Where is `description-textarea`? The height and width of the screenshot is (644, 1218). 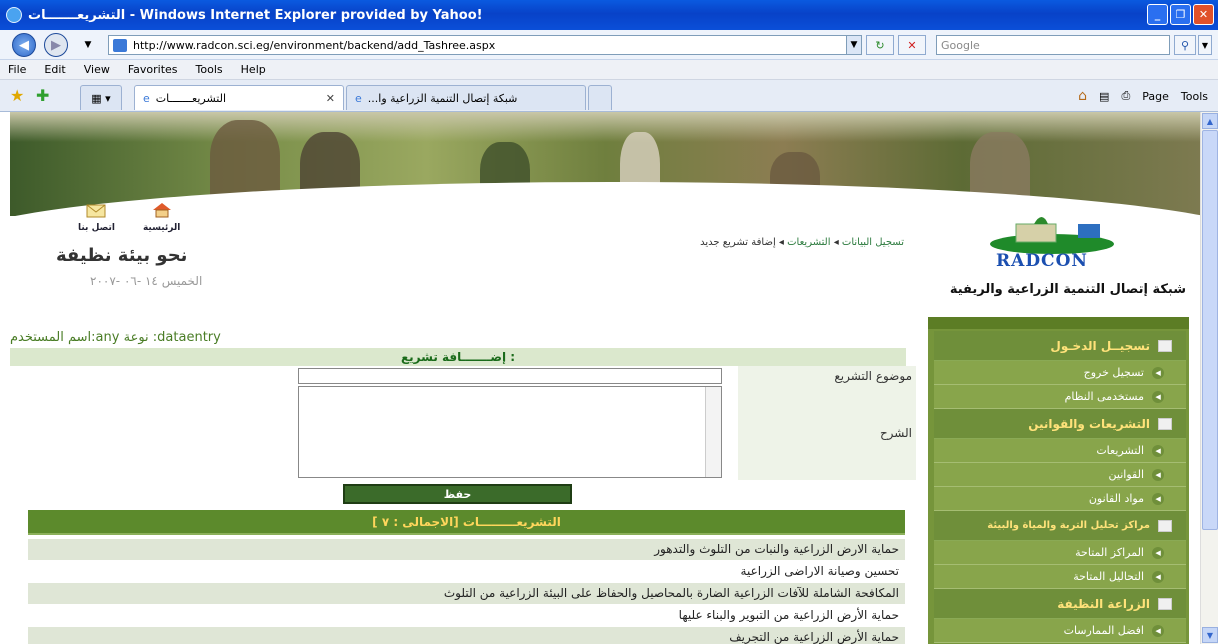
description-textarea is located at coordinates (510, 432).